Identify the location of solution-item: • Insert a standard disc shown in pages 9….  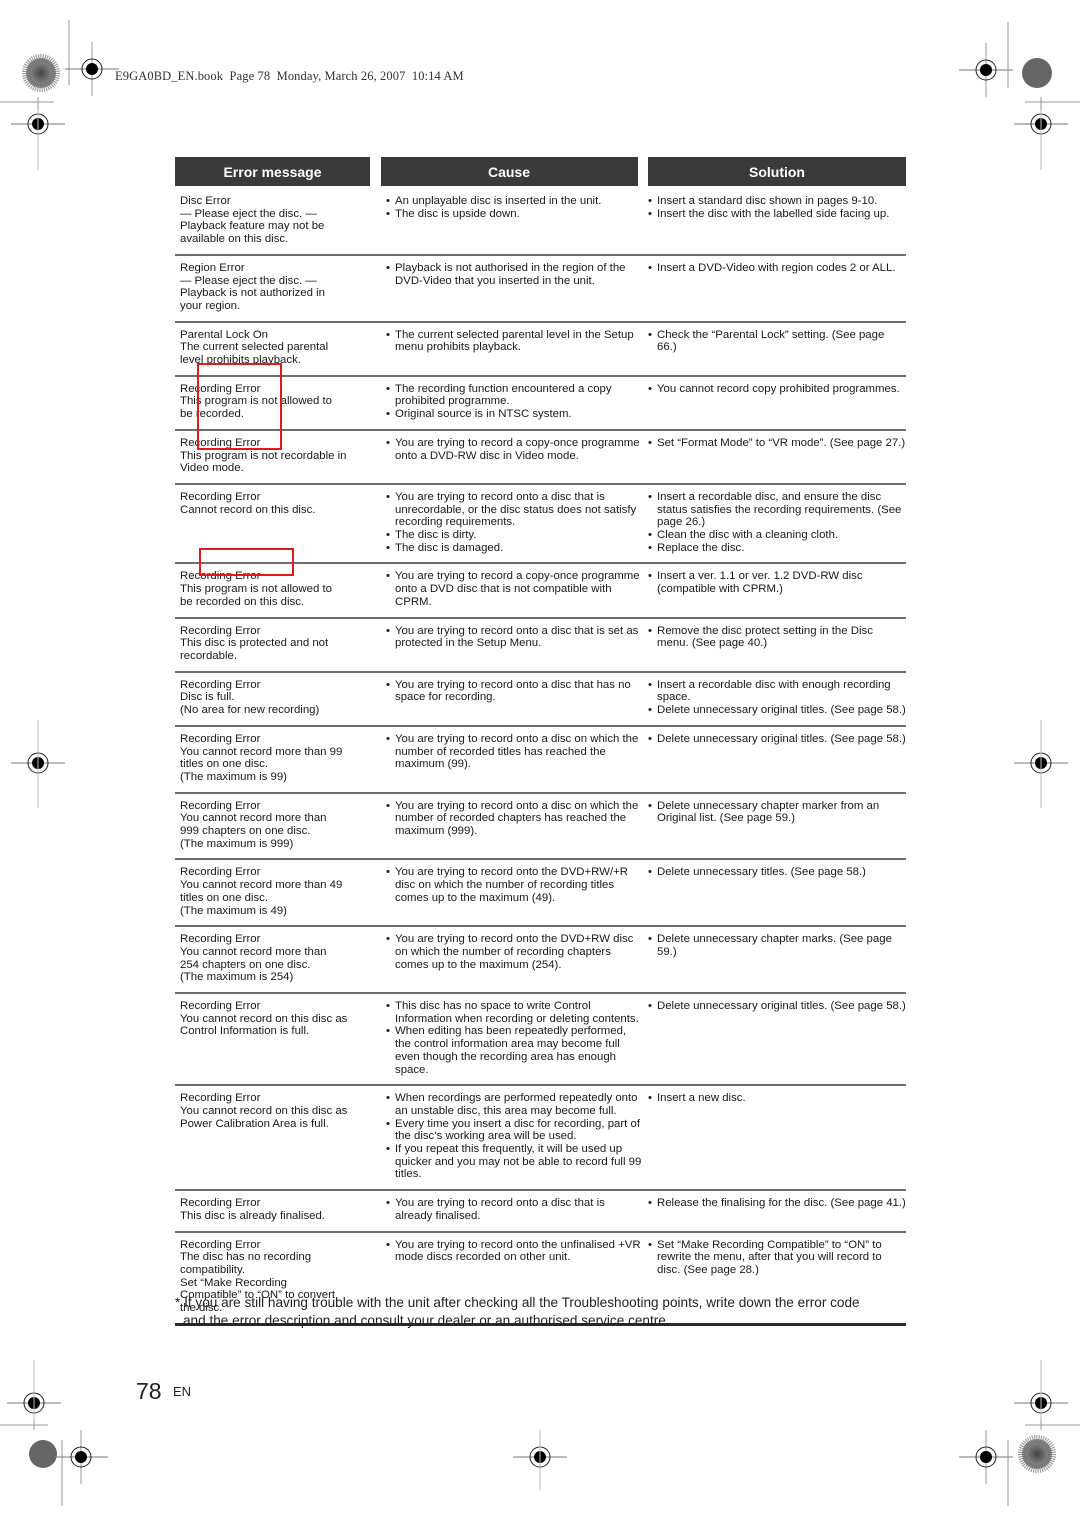
(777, 201).